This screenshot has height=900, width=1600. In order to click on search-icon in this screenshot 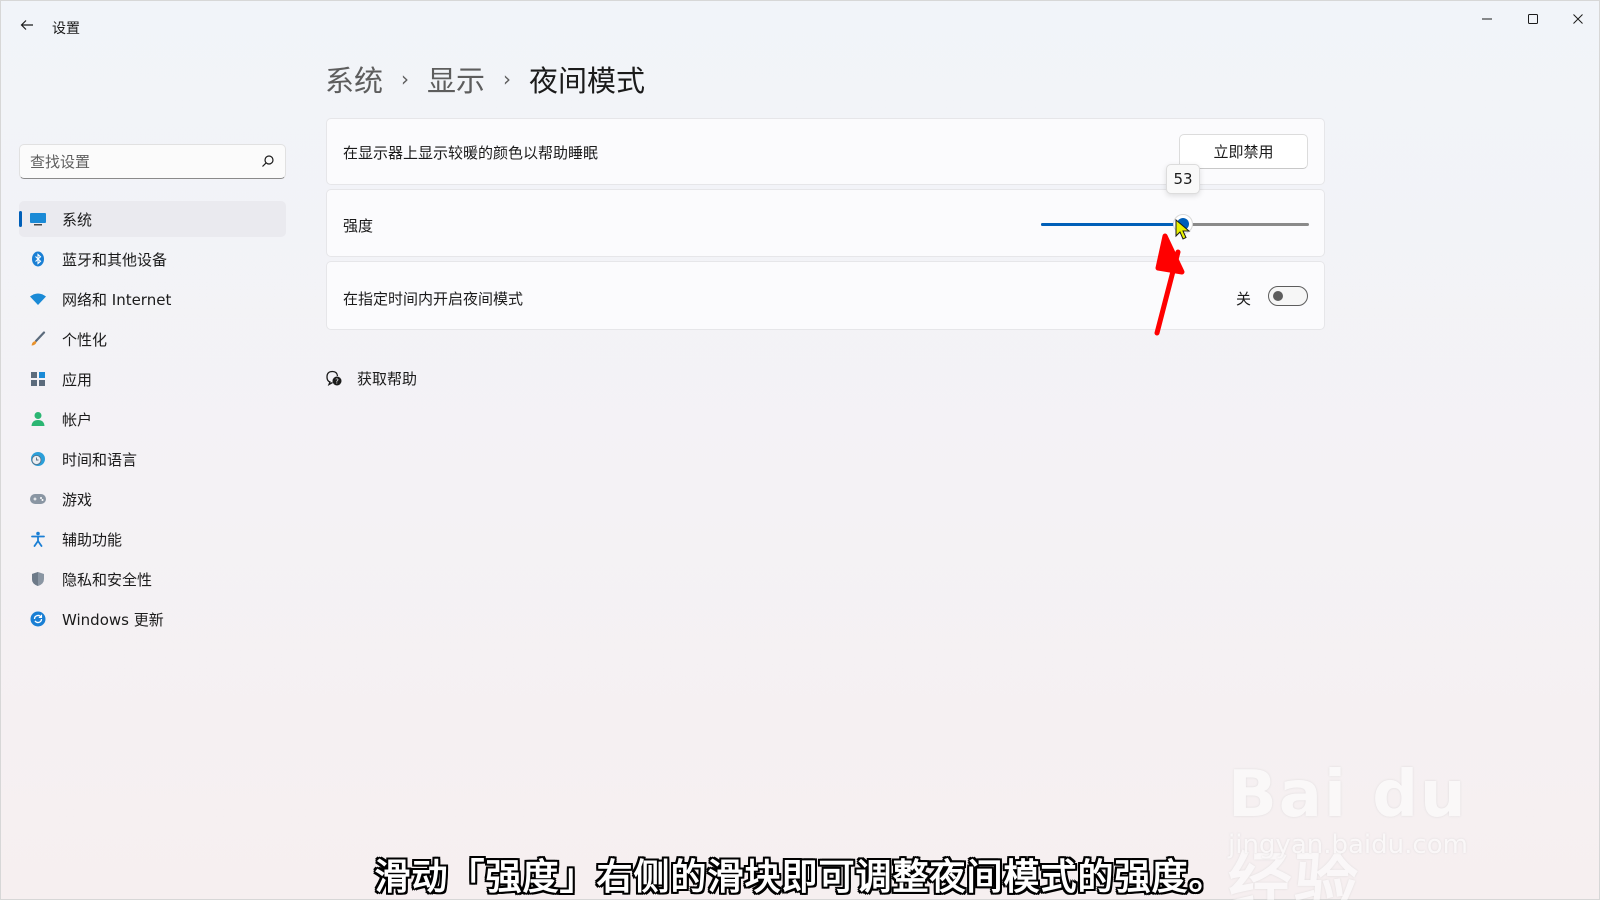, I will do `click(268, 161)`.